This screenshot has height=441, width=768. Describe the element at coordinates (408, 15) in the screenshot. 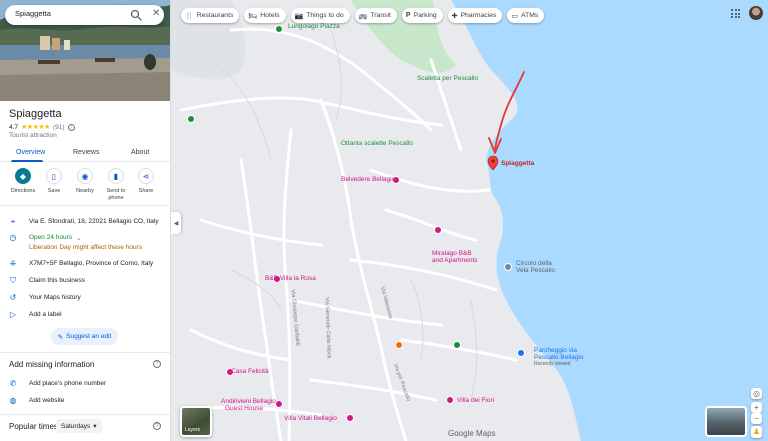

I see `parking-icon: P` at that location.